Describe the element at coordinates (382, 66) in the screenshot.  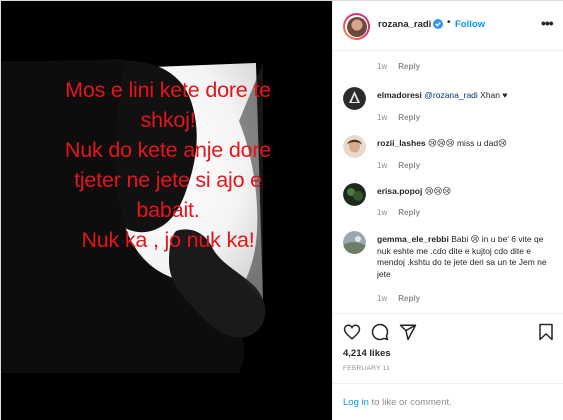
I see `caption-time: 1w` at that location.